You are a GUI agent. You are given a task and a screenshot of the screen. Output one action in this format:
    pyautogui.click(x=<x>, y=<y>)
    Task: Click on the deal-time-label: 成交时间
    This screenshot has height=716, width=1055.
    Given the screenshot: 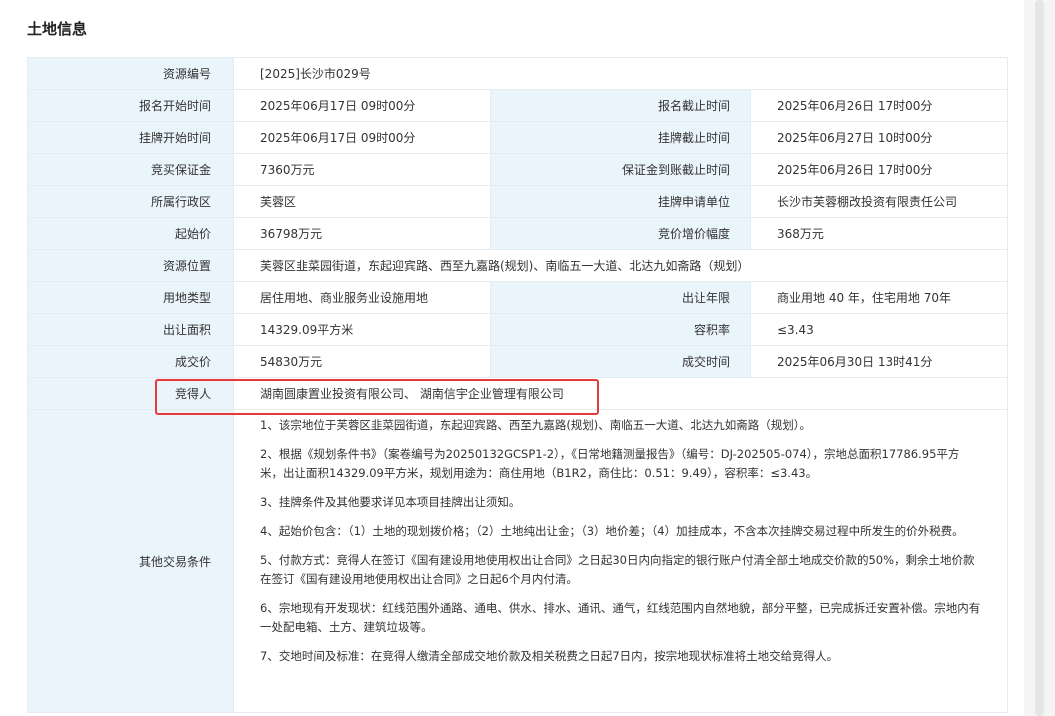 What is the action you would take?
    pyautogui.click(x=620, y=361)
    